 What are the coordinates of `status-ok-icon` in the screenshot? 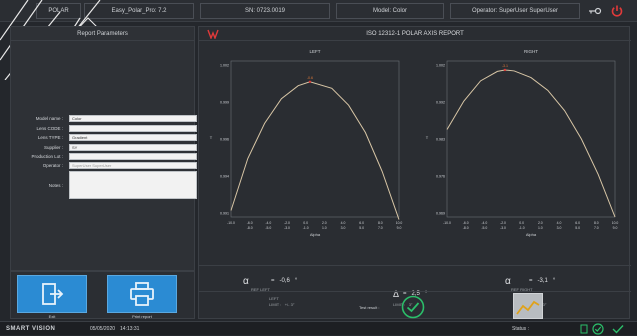 It's located at (598, 329).